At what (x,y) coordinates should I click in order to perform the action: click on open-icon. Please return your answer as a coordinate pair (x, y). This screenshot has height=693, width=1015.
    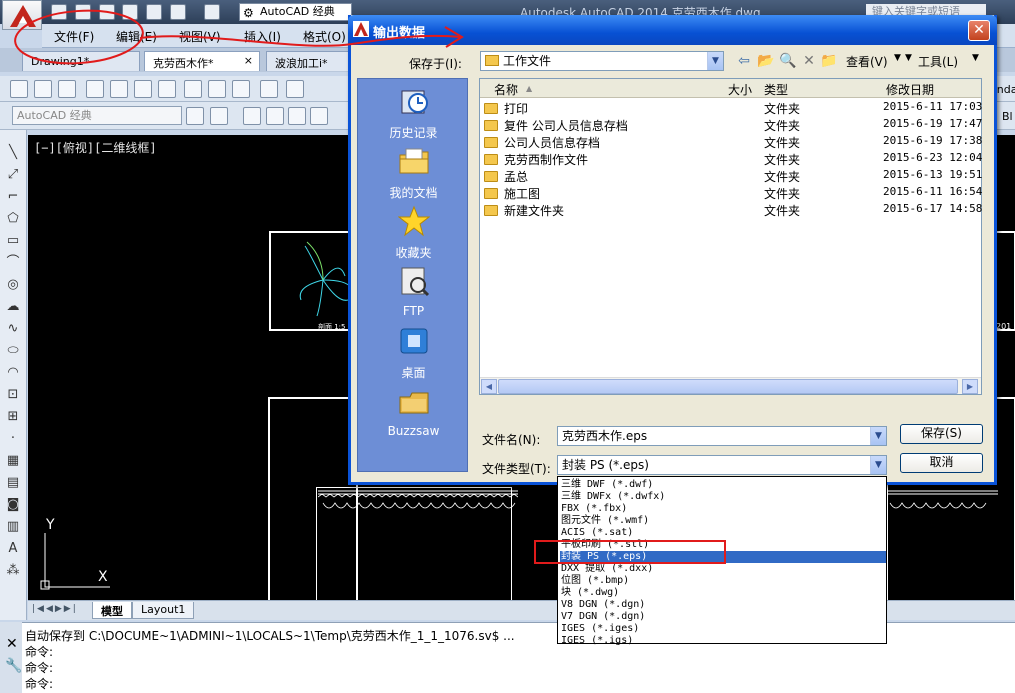
    Looking at the image, I should click on (43, 89).